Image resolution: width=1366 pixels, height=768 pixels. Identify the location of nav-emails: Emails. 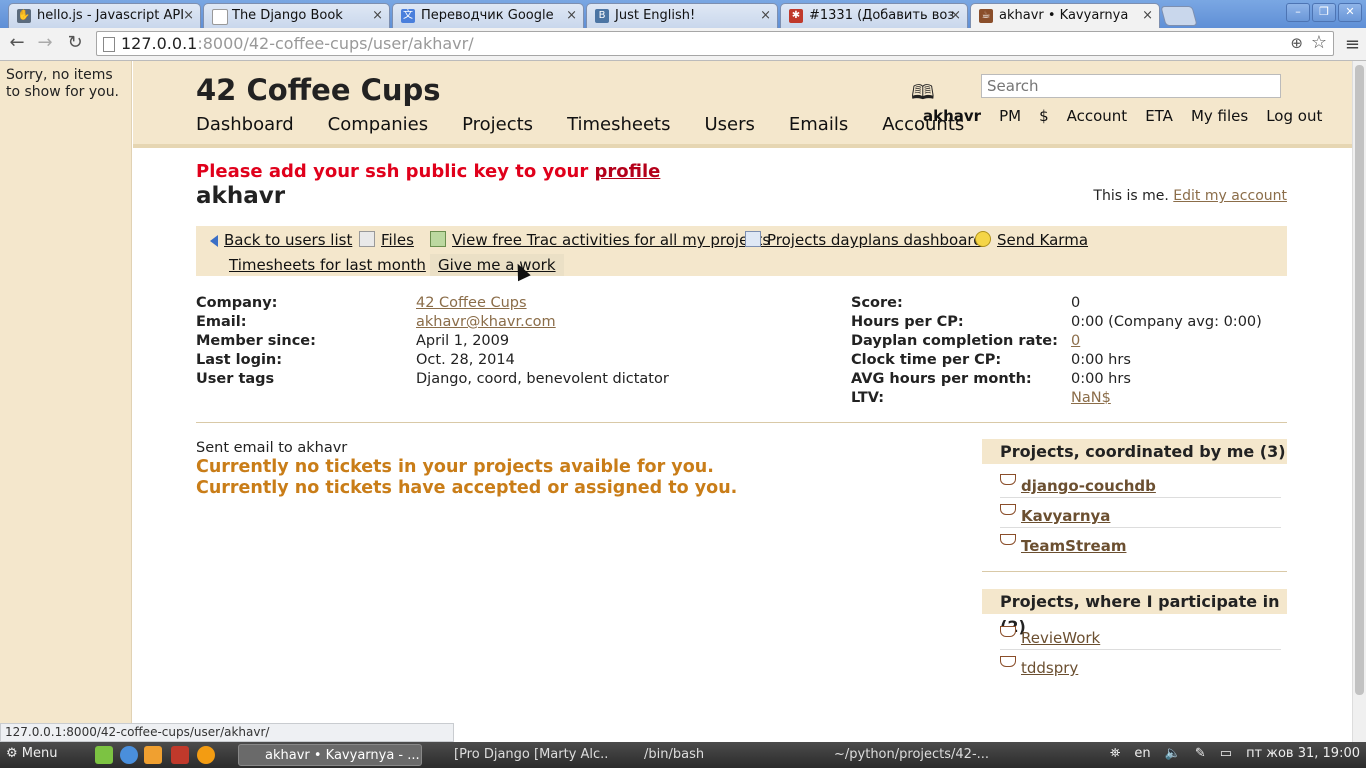
(818, 124).